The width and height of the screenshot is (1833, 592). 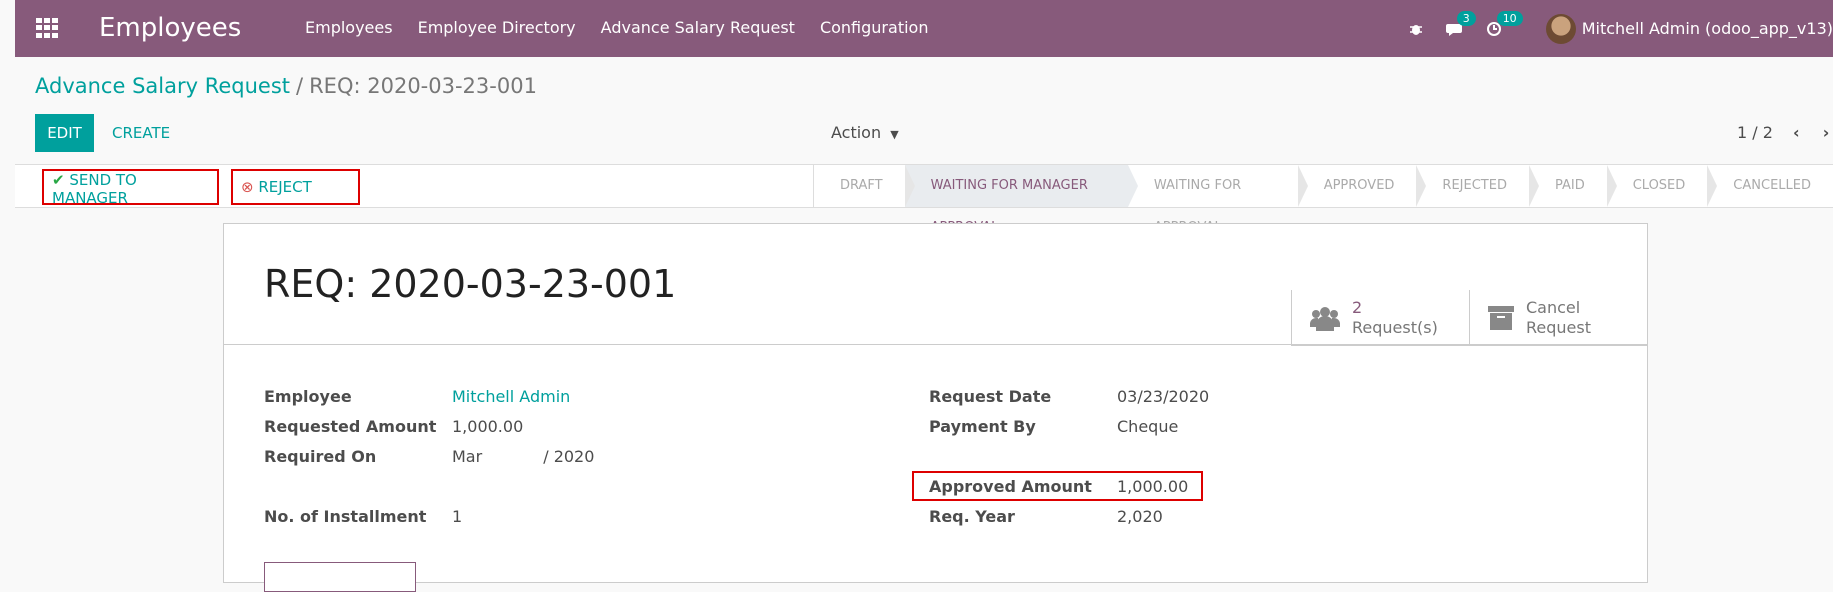 I want to click on bug-icon, so click(x=1416, y=29).